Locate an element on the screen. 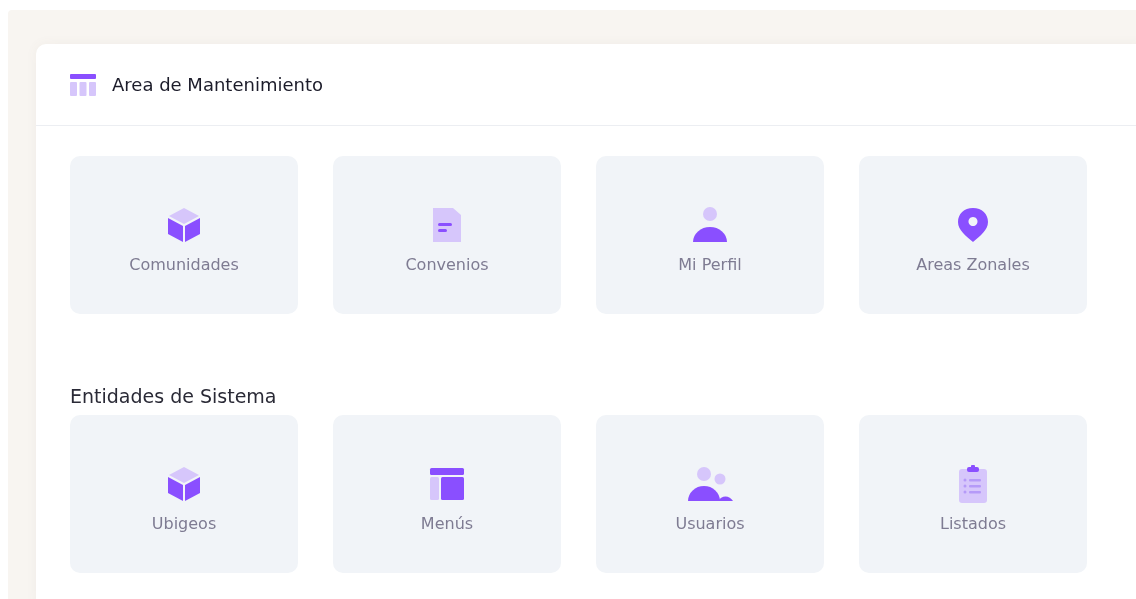 The width and height of the screenshot is (1136, 599). module-tile: Usuarios is located at coordinates (710, 494).